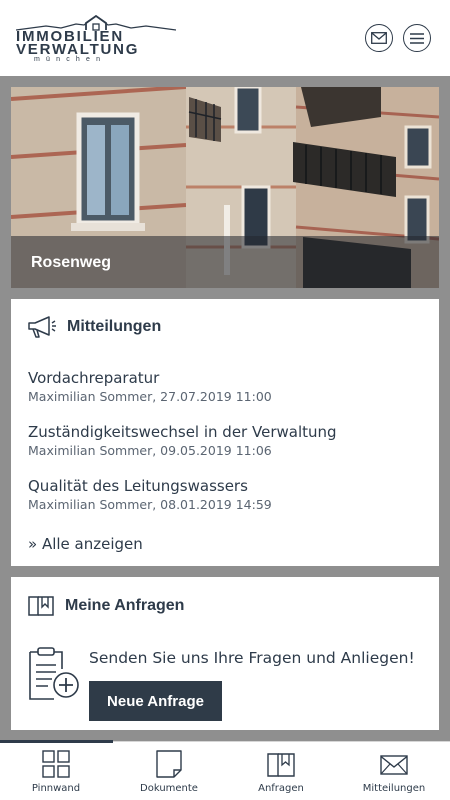  I want to click on nav-label: Pinnwand, so click(56, 788).